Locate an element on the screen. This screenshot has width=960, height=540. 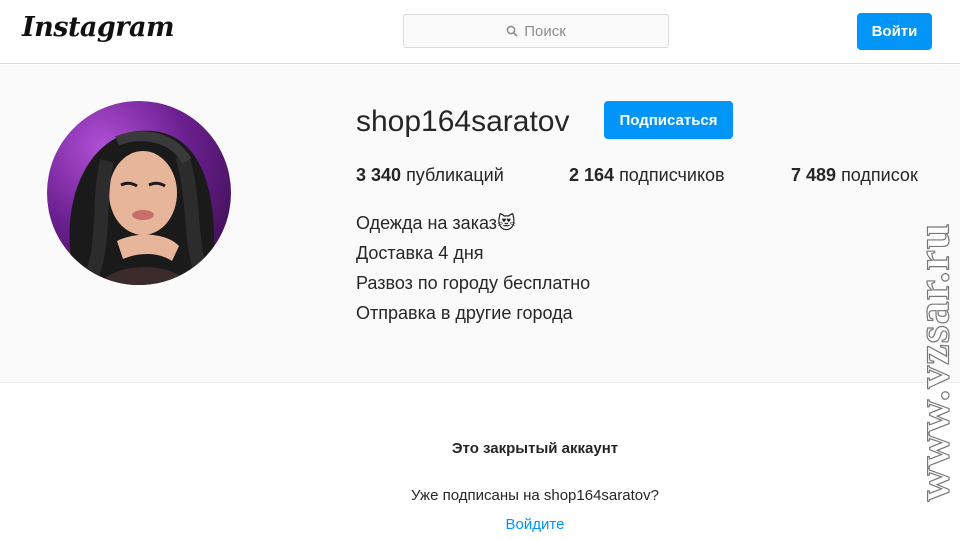
profile-username: shop164saratov is located at coordinates (463, 121).